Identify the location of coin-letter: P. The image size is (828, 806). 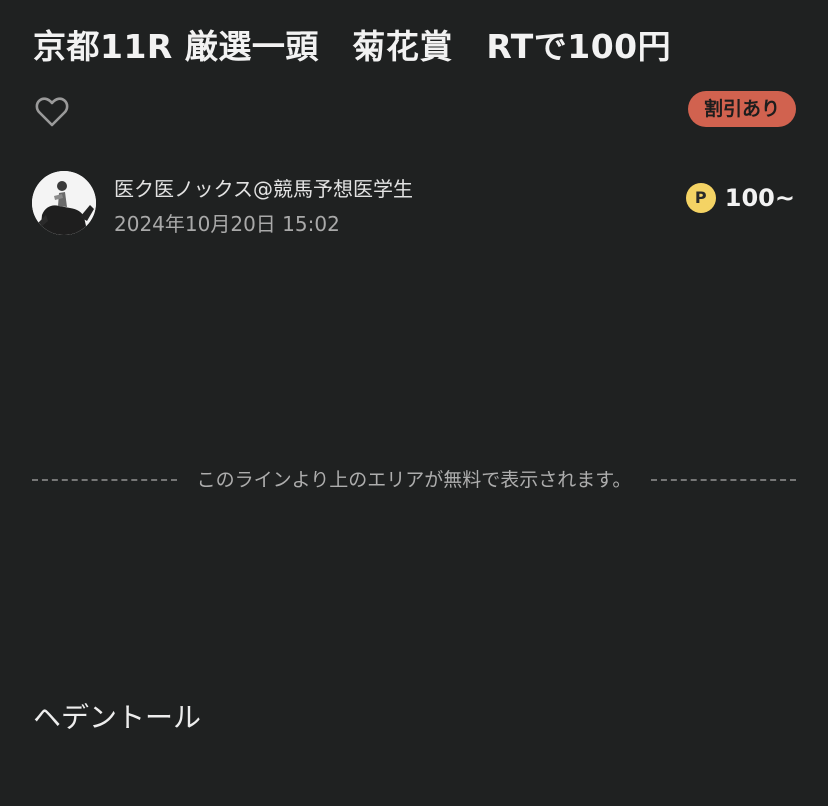
(700, 197).